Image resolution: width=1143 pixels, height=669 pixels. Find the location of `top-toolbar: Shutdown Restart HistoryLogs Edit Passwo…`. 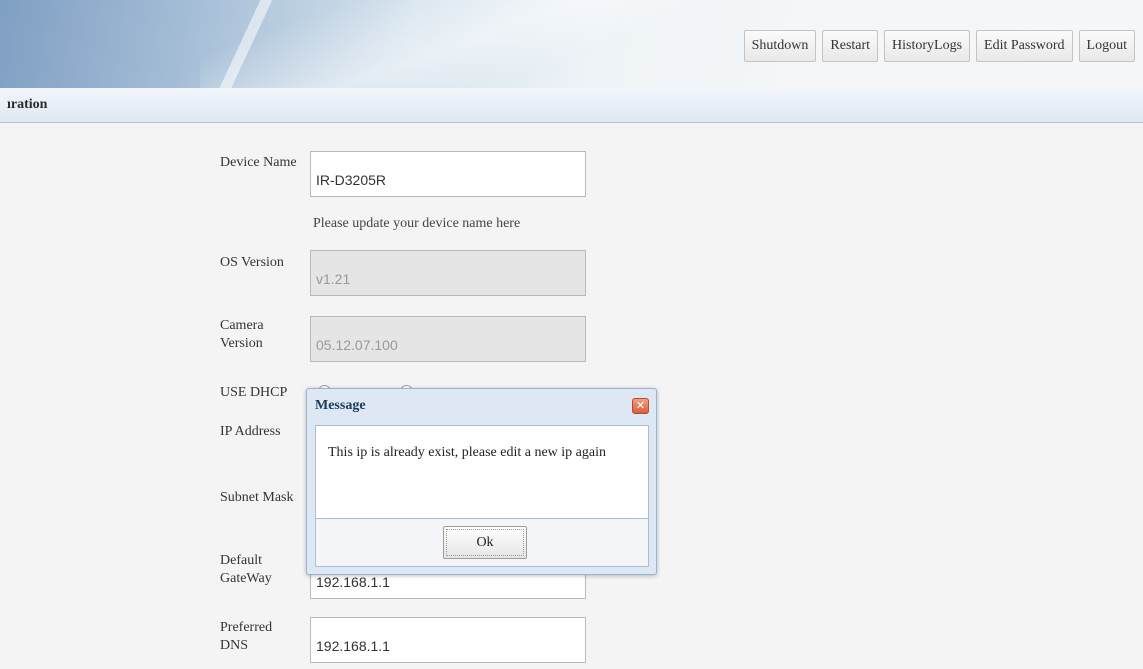

top-toolbar: Shutdown Restart HistoryLogs Edit Passwo… is located at coordinates (939, 46).